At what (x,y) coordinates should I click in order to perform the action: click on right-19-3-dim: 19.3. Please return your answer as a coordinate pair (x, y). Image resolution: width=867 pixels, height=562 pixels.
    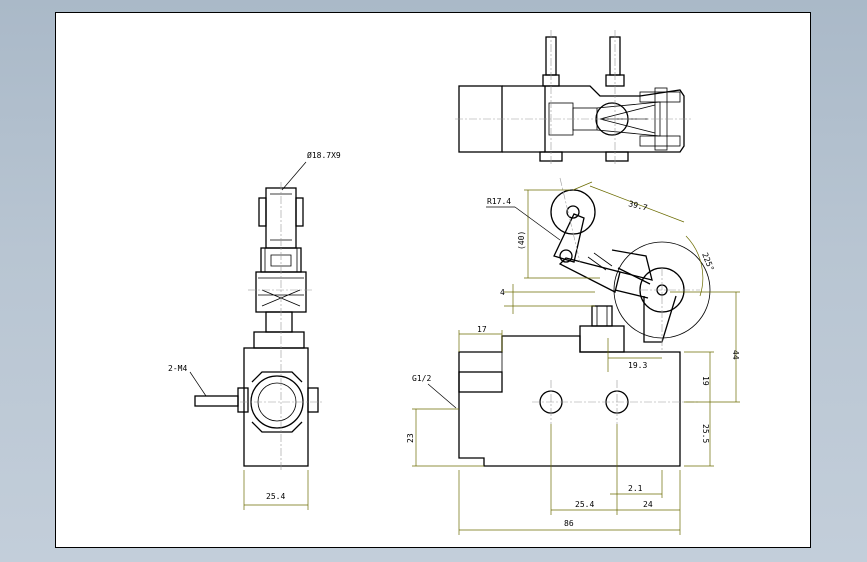
    Looking at the image, I should click on (637, 365).